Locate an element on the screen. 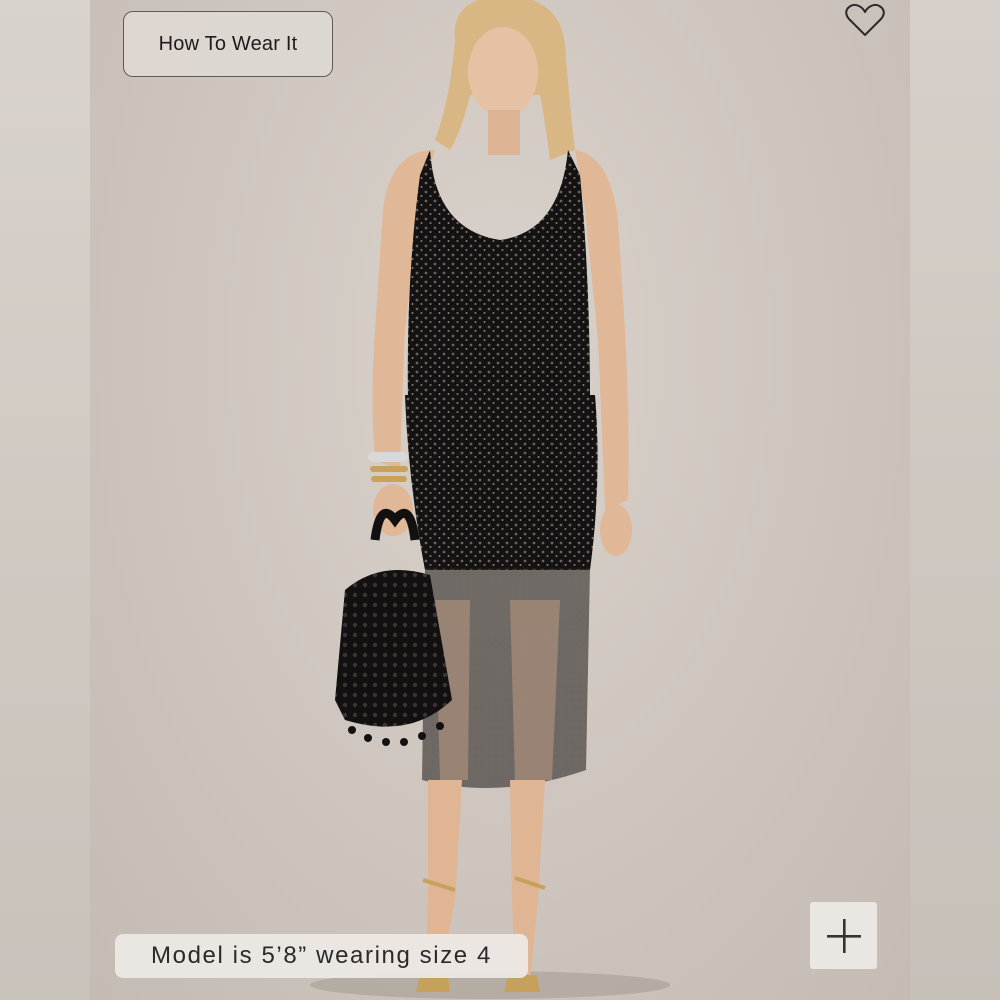 This screenshot has height=1000, width=1000. model-size-caption: Model is 5’8” wearing size 4 is located at coordinates (321, 956).